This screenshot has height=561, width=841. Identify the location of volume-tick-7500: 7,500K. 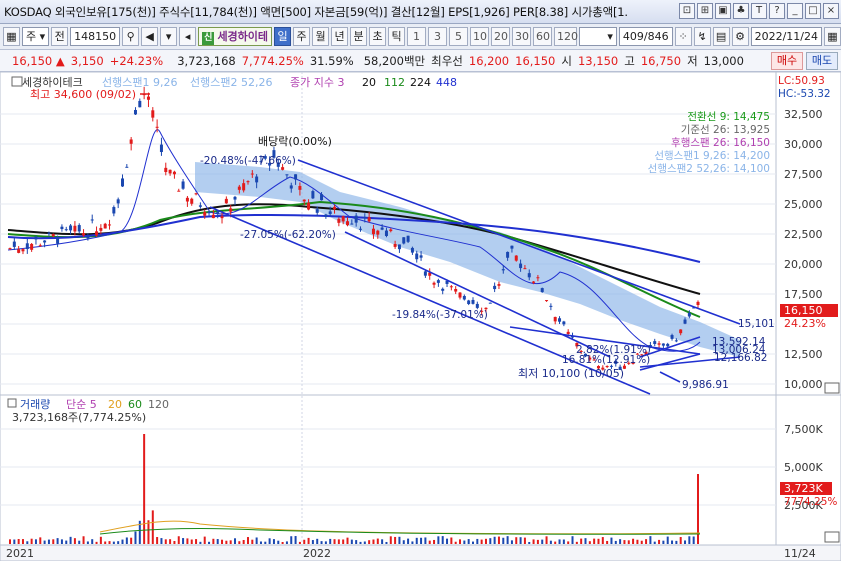
(803, 429).